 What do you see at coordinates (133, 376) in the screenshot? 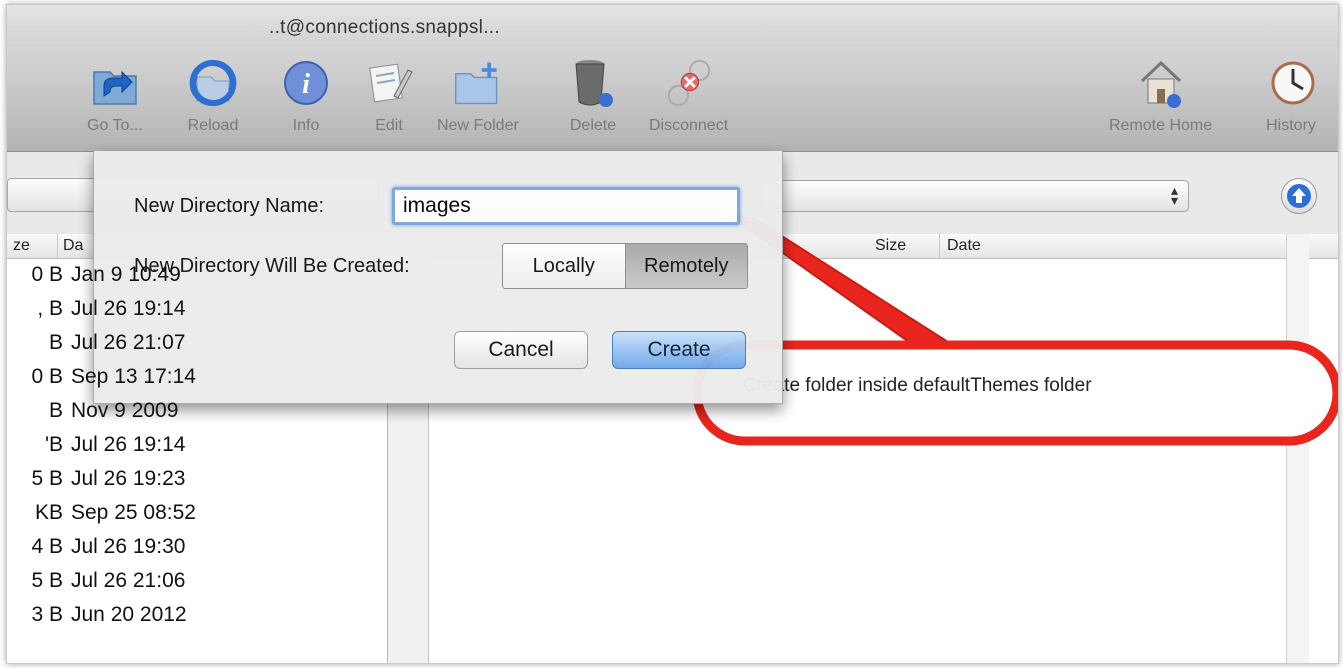
I see `file-date: Sep 13 17:14` at bounding box center [133, 376].